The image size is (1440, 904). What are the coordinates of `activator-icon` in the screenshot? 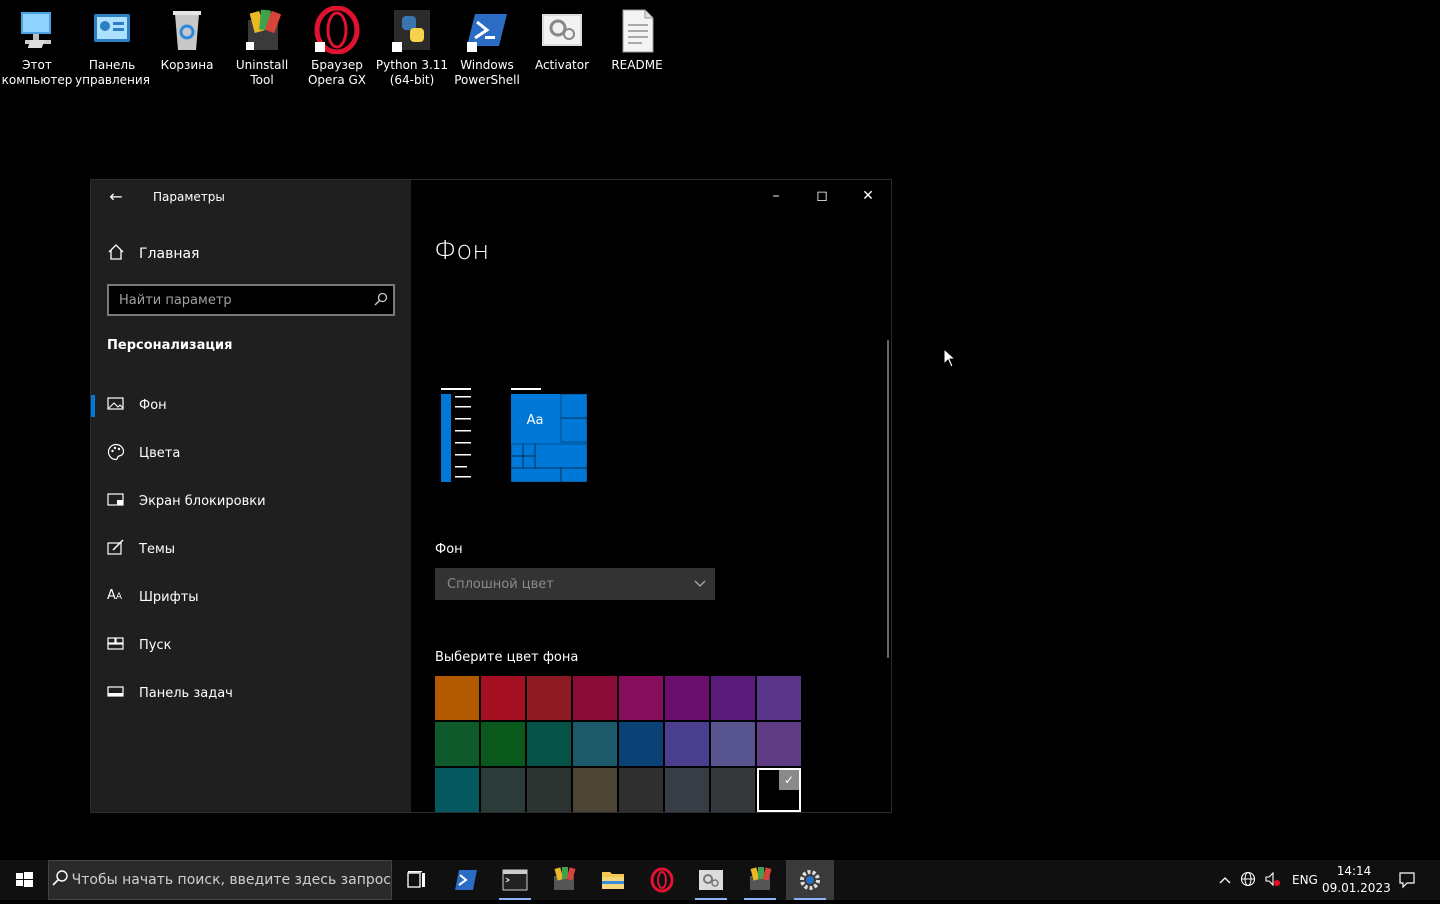 It's located at (711, 880).